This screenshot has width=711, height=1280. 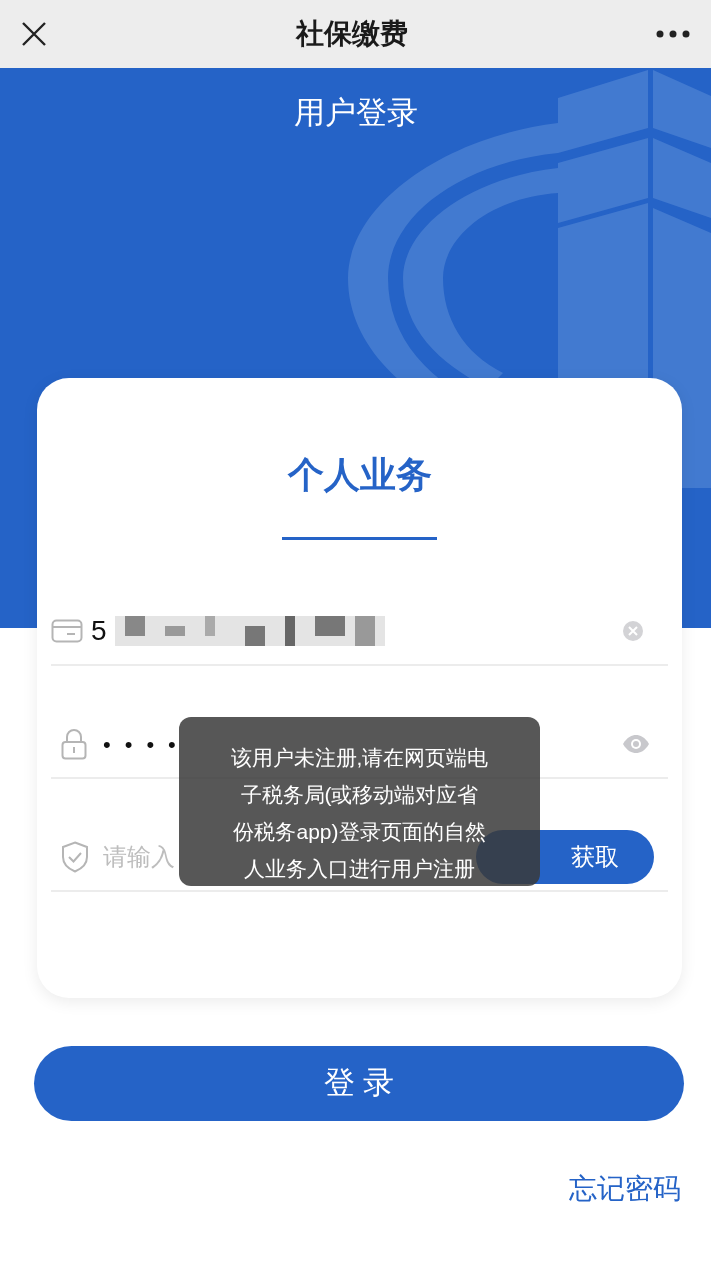 I want to click on close-button, so click(x=34, y=34).